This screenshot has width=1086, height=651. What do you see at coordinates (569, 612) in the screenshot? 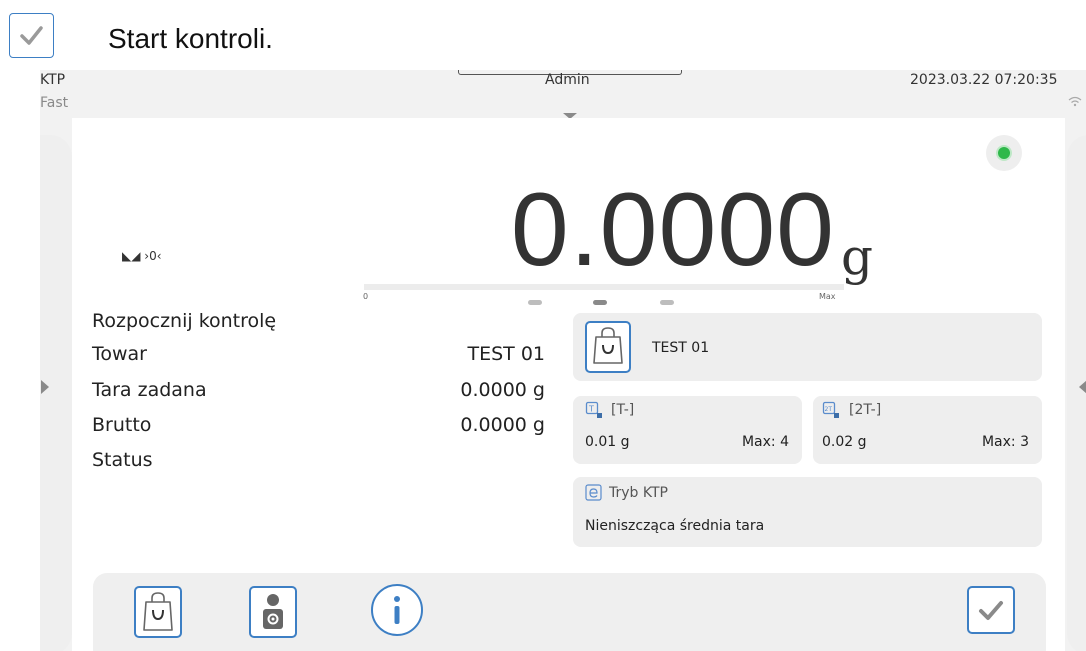
I see `bottom-toolbar` at bounding box center [569, 612].